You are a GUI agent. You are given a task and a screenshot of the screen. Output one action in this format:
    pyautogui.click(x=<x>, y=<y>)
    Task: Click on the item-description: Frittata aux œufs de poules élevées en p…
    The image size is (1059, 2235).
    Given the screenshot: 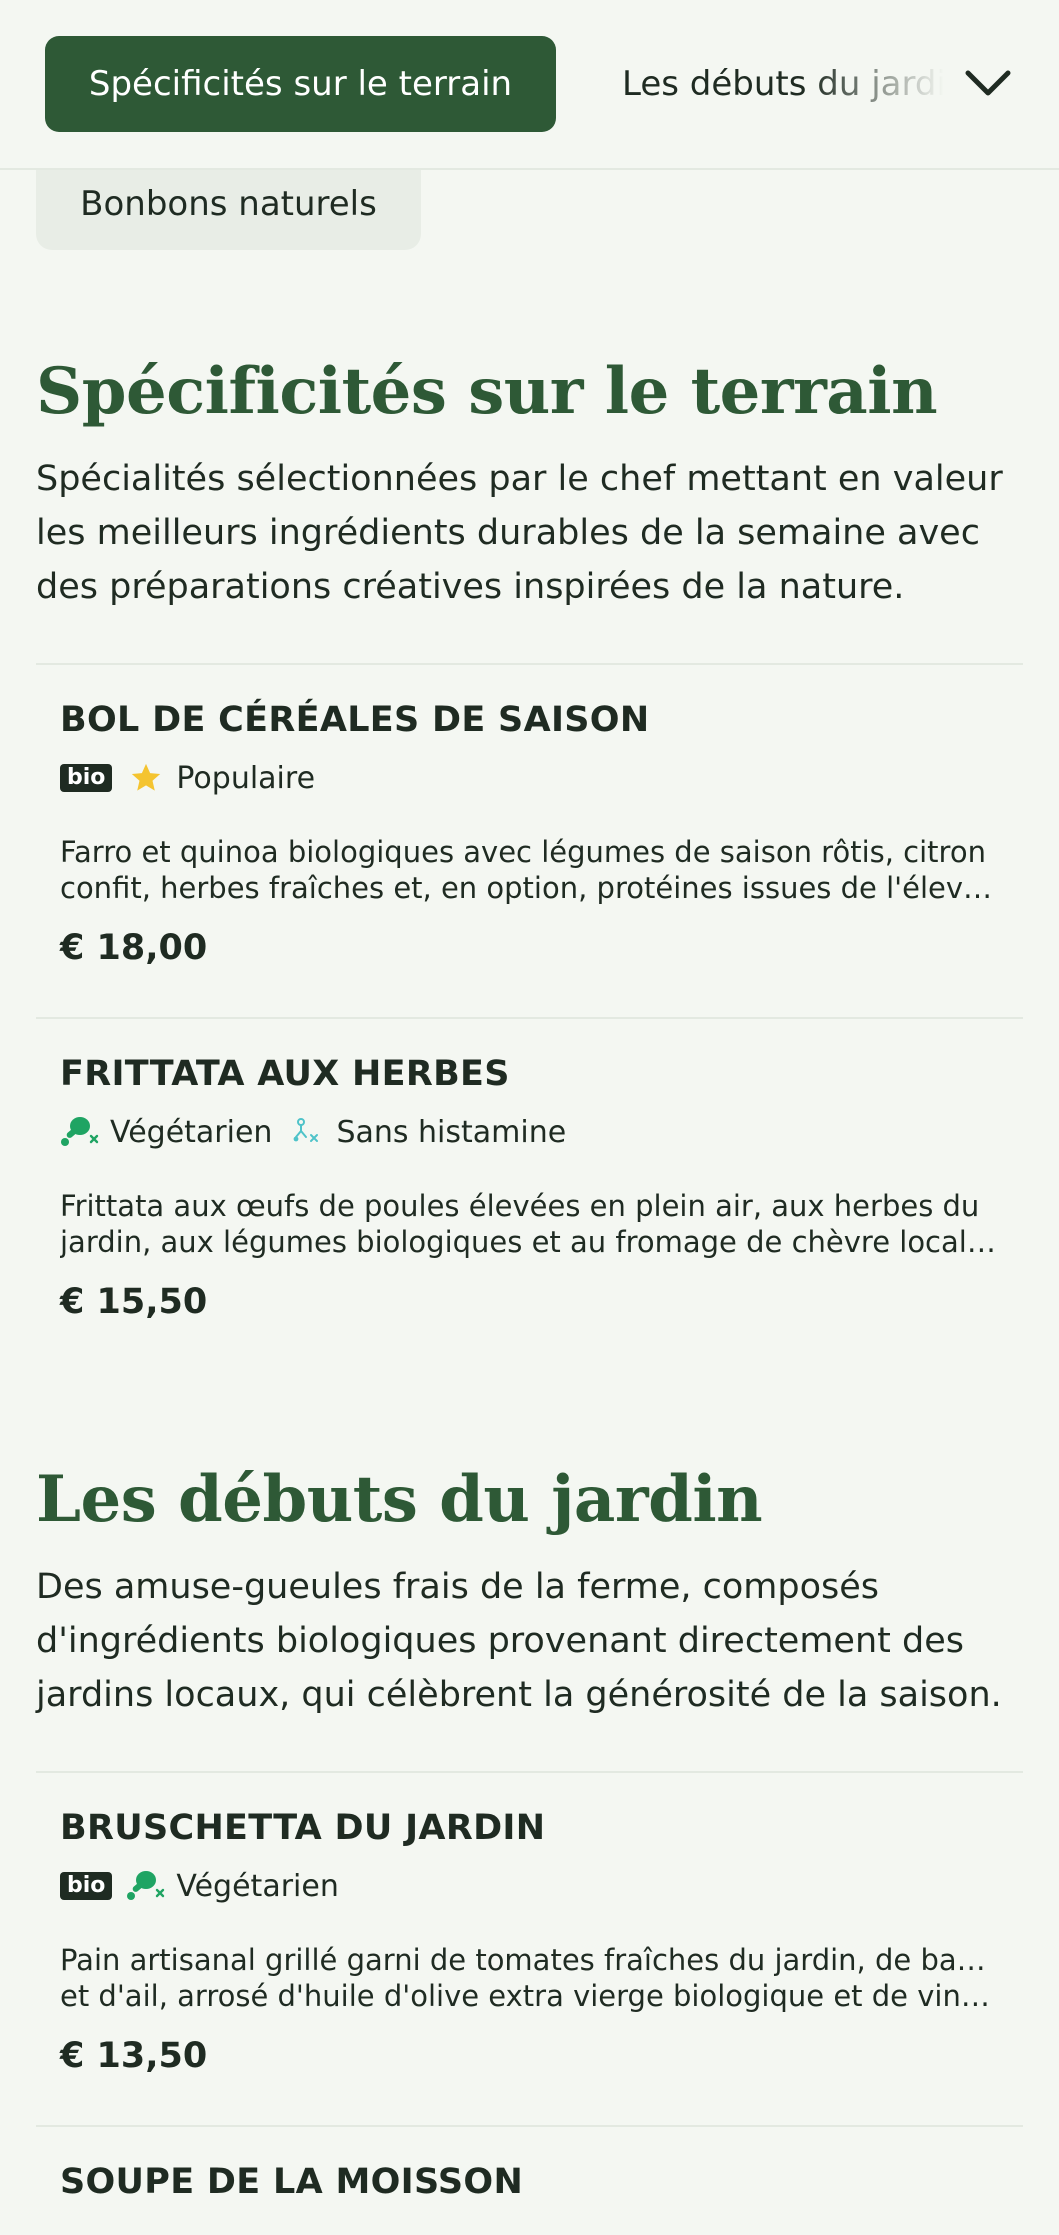 What is the action you would take?
    pyautogui.click(x=530, y=1224)
    